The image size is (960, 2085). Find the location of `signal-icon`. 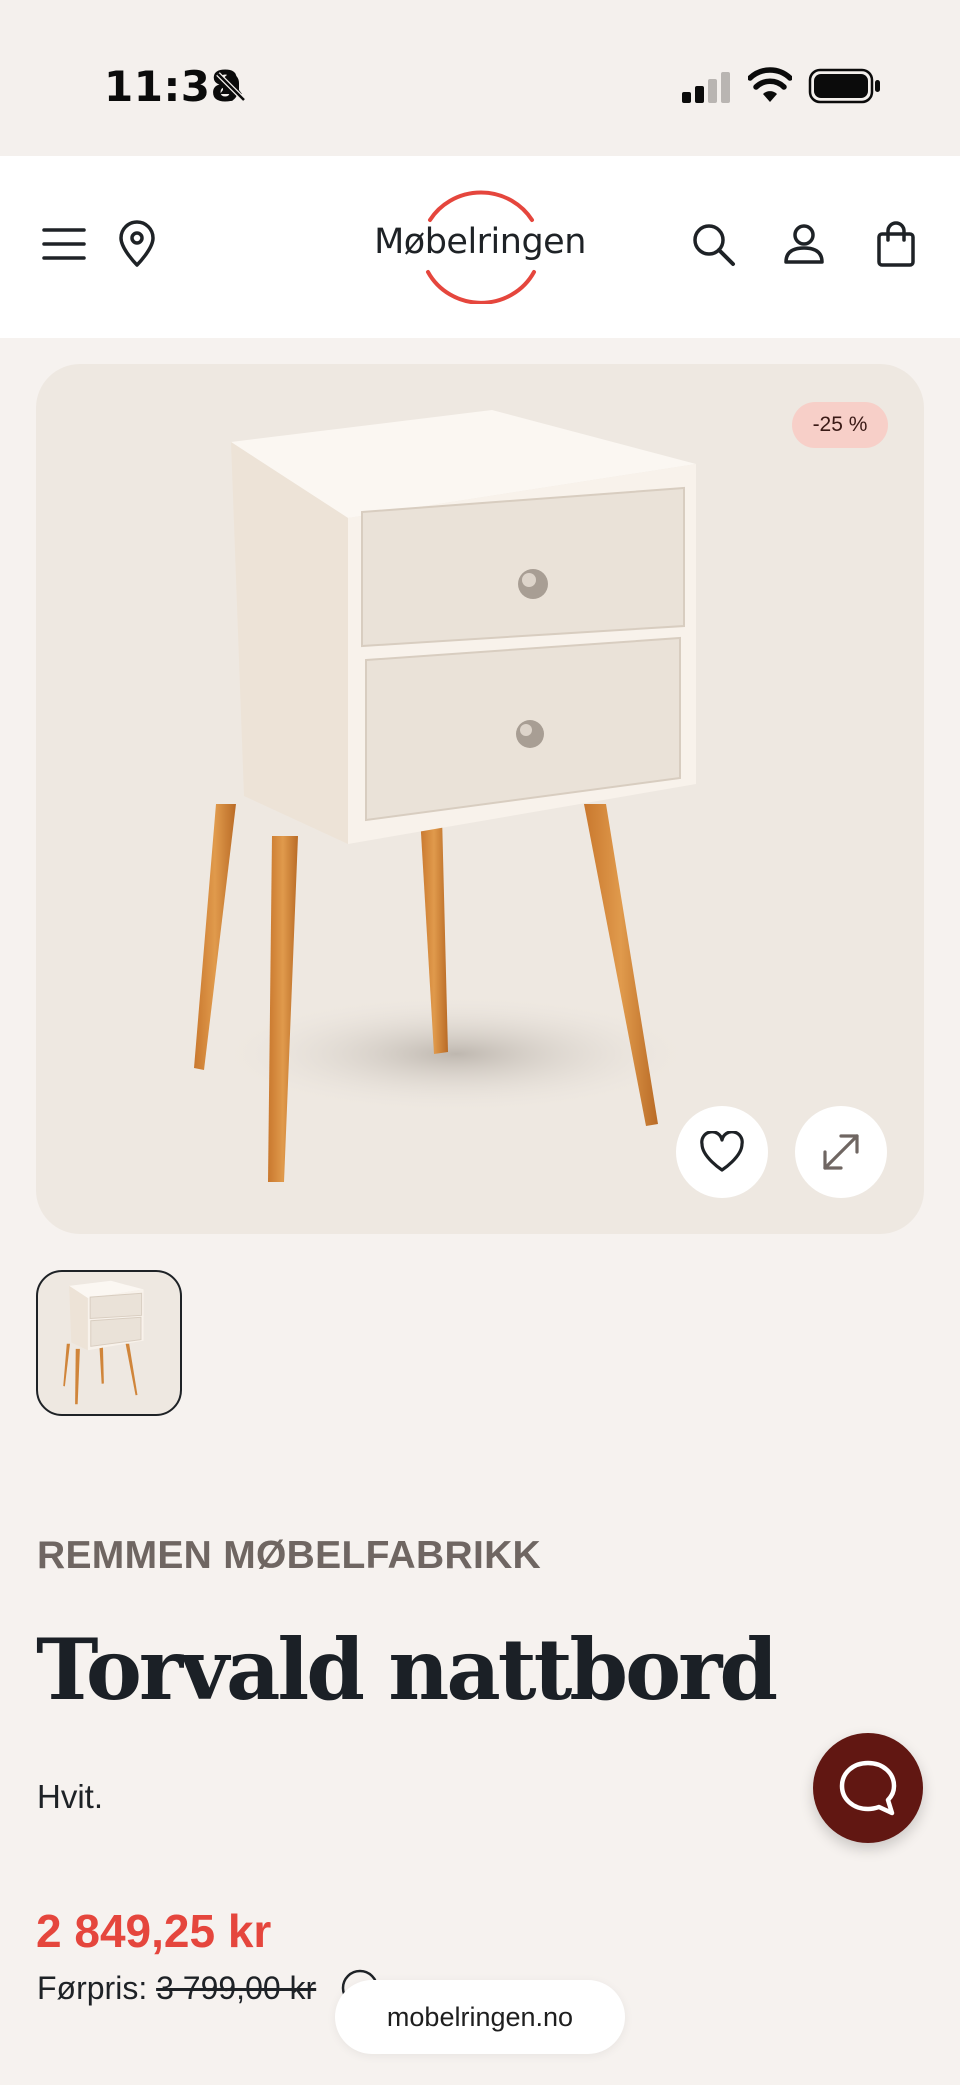

signal-icon is located at coordinates (706, 87).